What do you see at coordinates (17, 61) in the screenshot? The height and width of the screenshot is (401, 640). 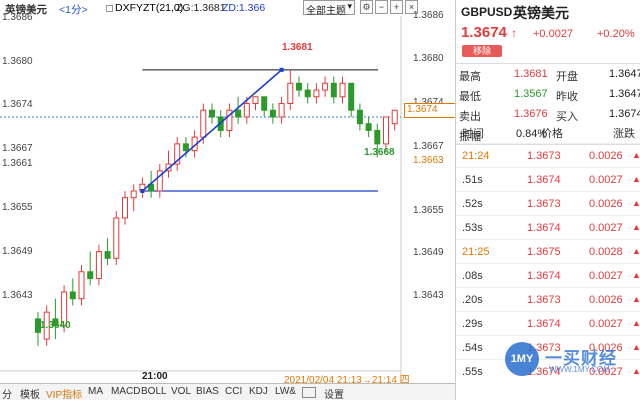 I see `y-tick-left: 1.3680` at bounding box center [17, 61].